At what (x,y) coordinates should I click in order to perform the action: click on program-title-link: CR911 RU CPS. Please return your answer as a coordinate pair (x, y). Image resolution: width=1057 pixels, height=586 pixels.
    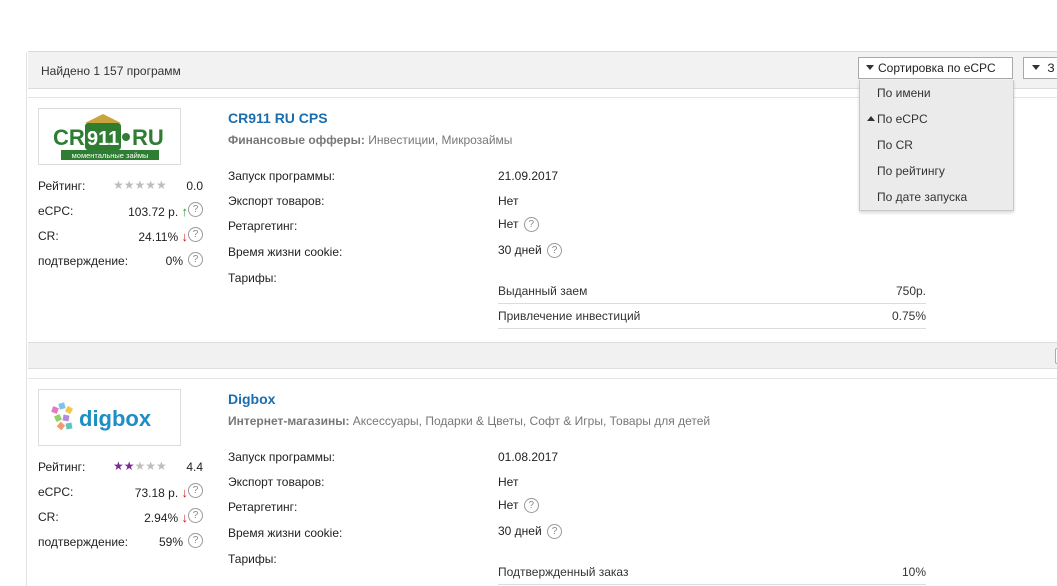
    Looking at the image, I should click on (278, 118).